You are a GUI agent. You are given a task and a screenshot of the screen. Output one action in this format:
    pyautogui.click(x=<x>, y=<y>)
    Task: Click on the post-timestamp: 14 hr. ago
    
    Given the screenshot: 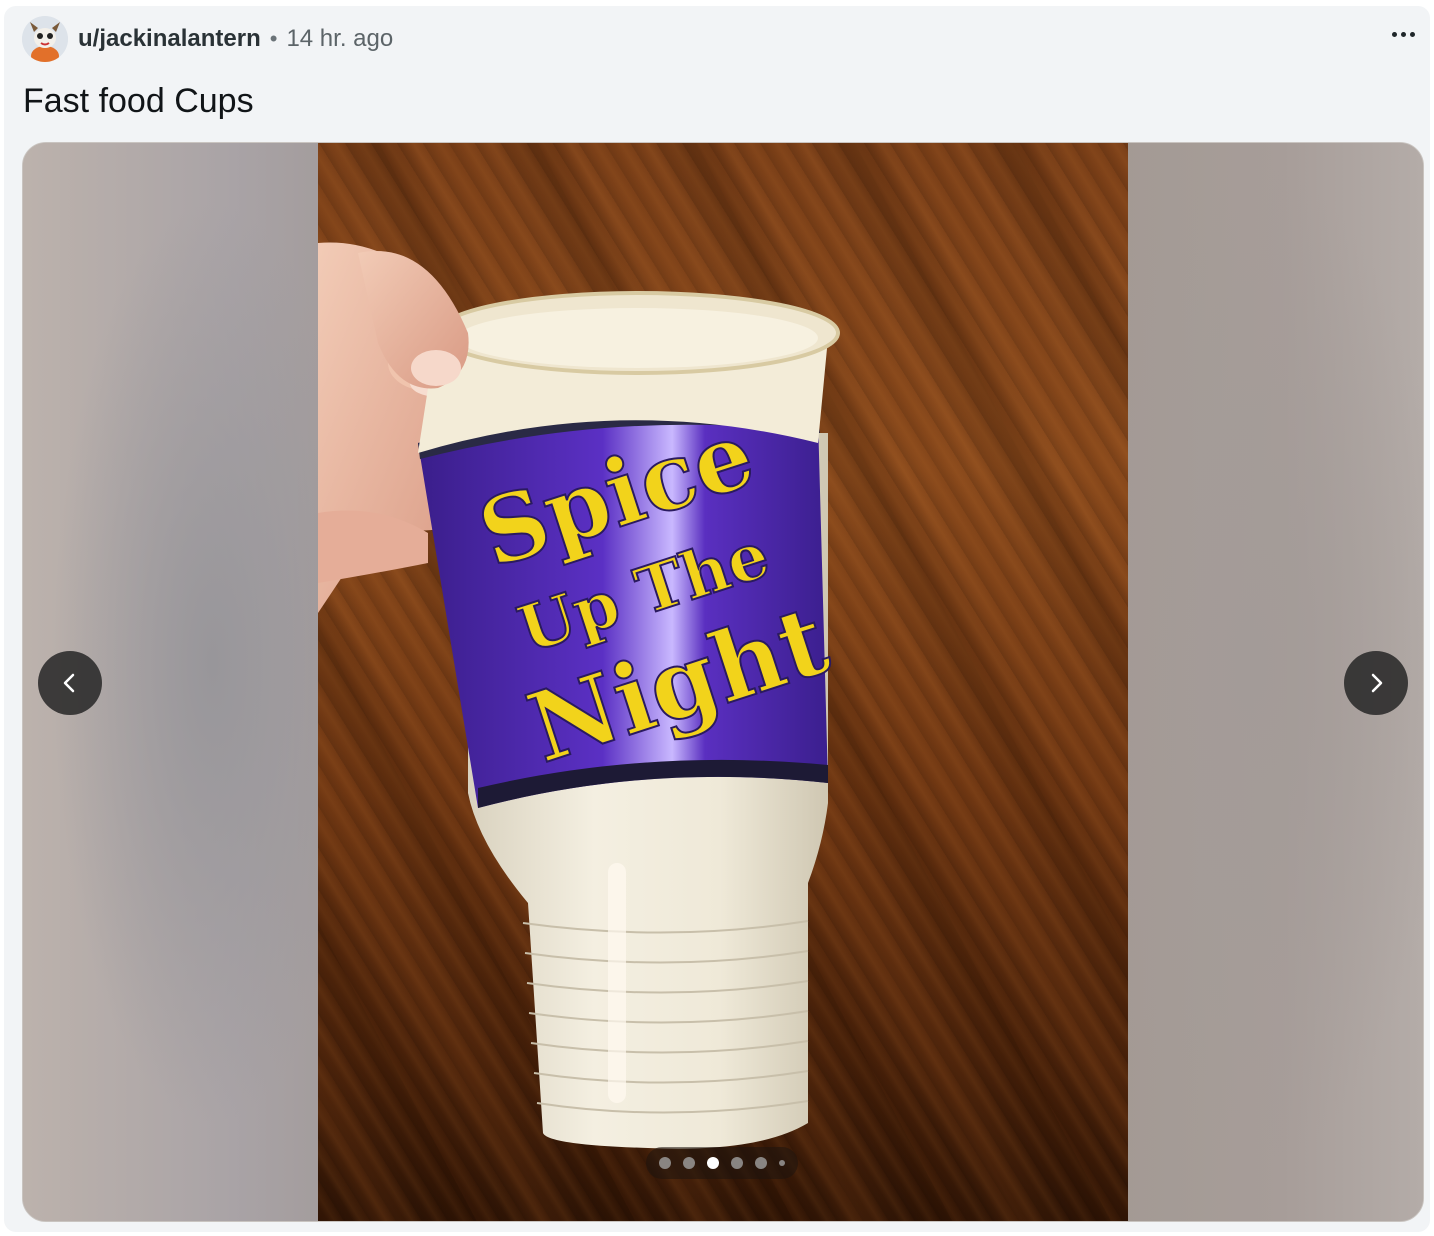 What is the action you would take?
    pyautogui.click(x=340, y=38)
    